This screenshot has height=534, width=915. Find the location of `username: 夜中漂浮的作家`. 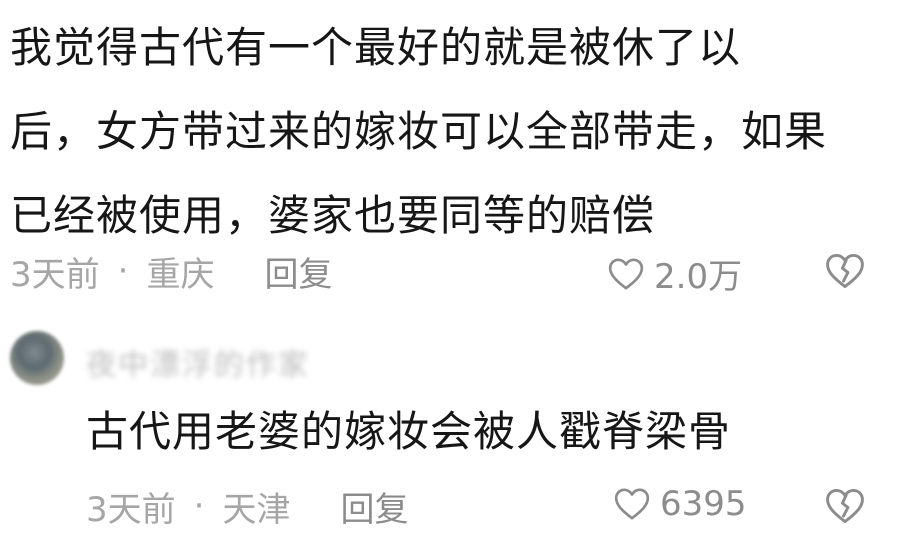

username: 夜中漂浮的作家 is located at coordinates (198, 362).